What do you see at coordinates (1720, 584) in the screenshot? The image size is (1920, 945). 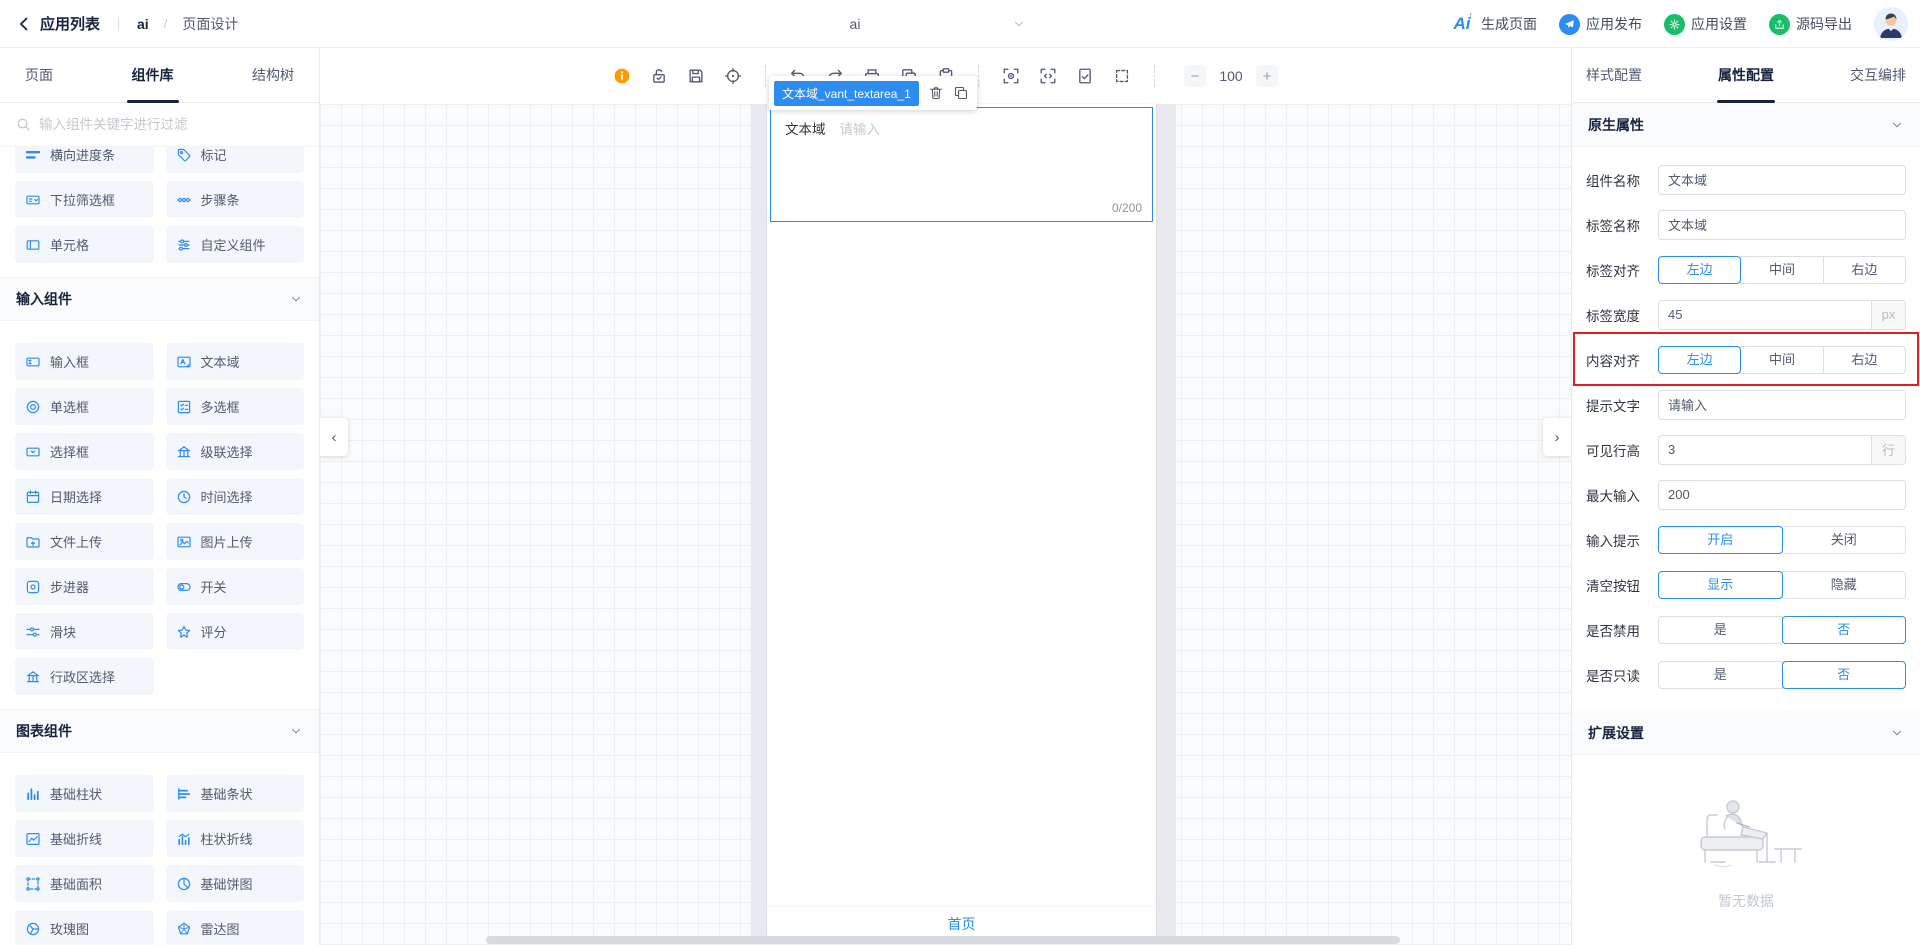 I see `segment-option: 显示` at bounding box center [1720, 584].